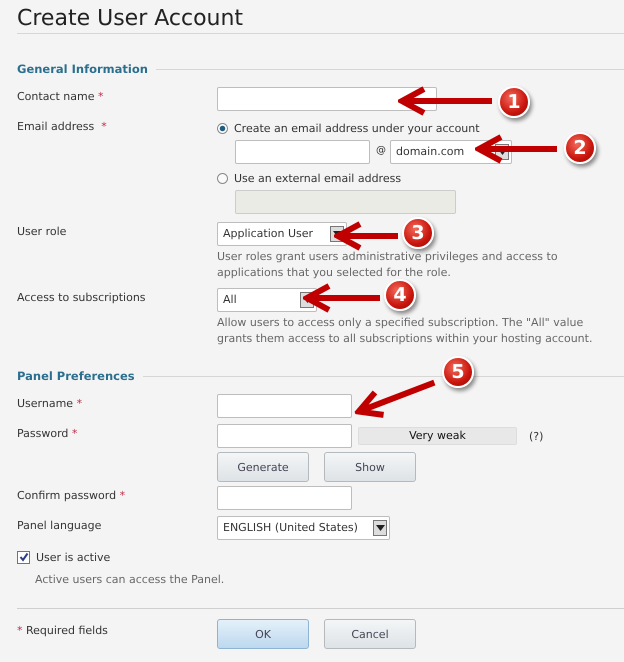  I want to click on password-strength-meter: Very weak, so click(437, 436).